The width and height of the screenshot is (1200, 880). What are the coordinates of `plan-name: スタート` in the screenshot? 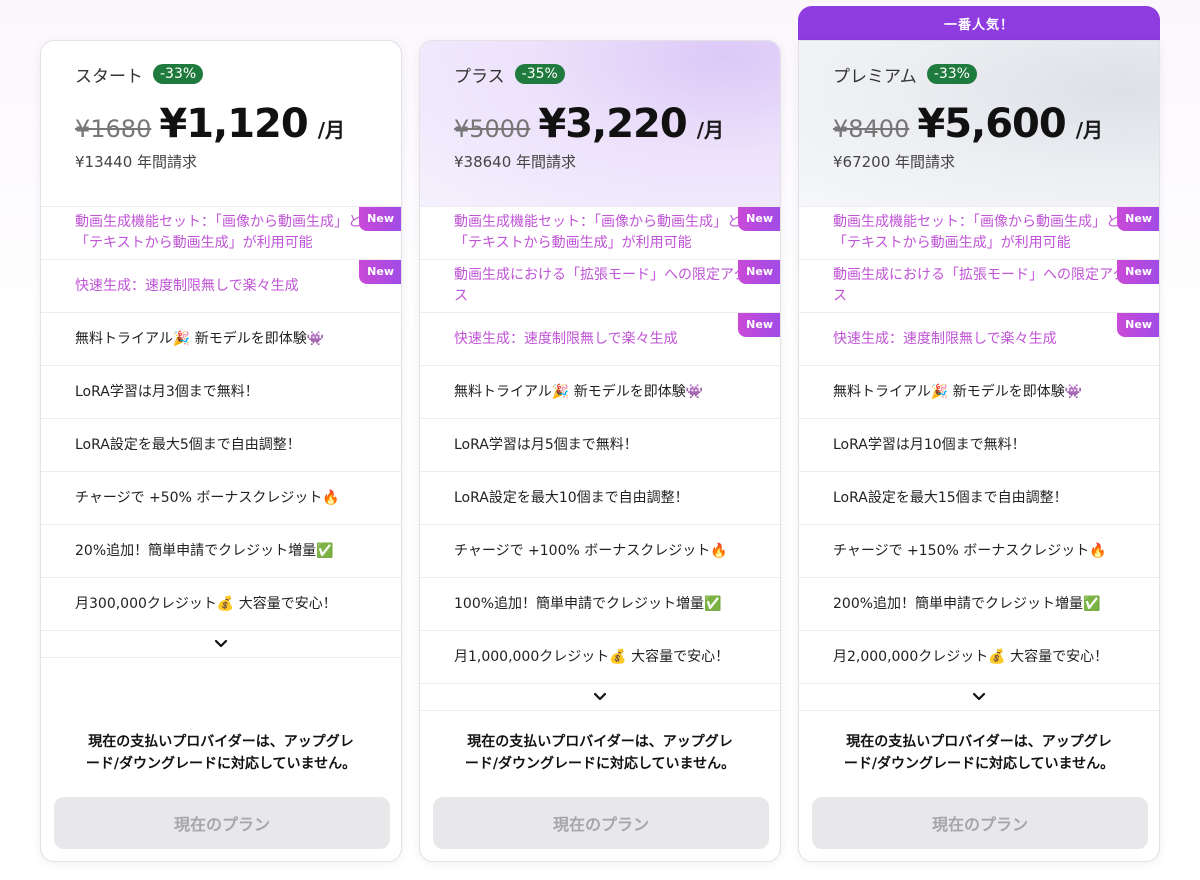 It's located at (109, 76).